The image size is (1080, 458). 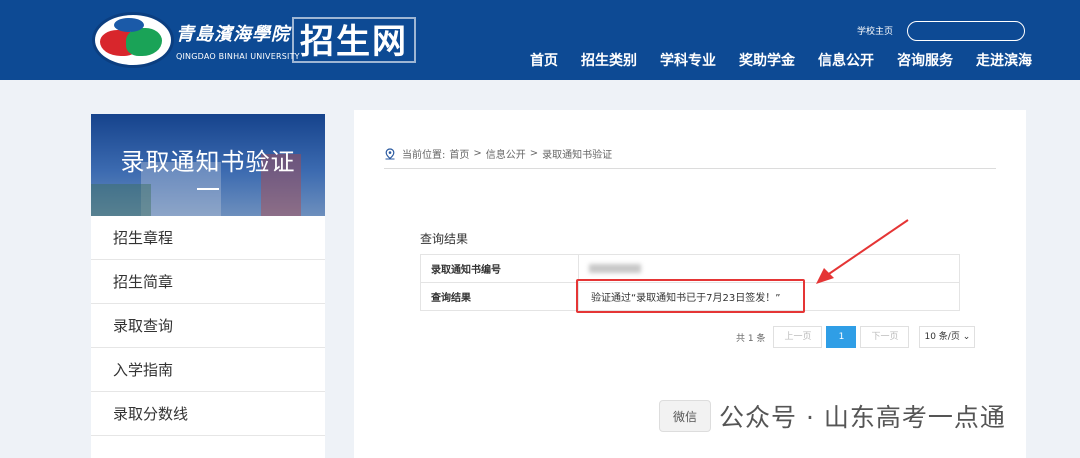 I want to click on logo-chinese-name: 青島濱海學院, so click(x=233, y=34).